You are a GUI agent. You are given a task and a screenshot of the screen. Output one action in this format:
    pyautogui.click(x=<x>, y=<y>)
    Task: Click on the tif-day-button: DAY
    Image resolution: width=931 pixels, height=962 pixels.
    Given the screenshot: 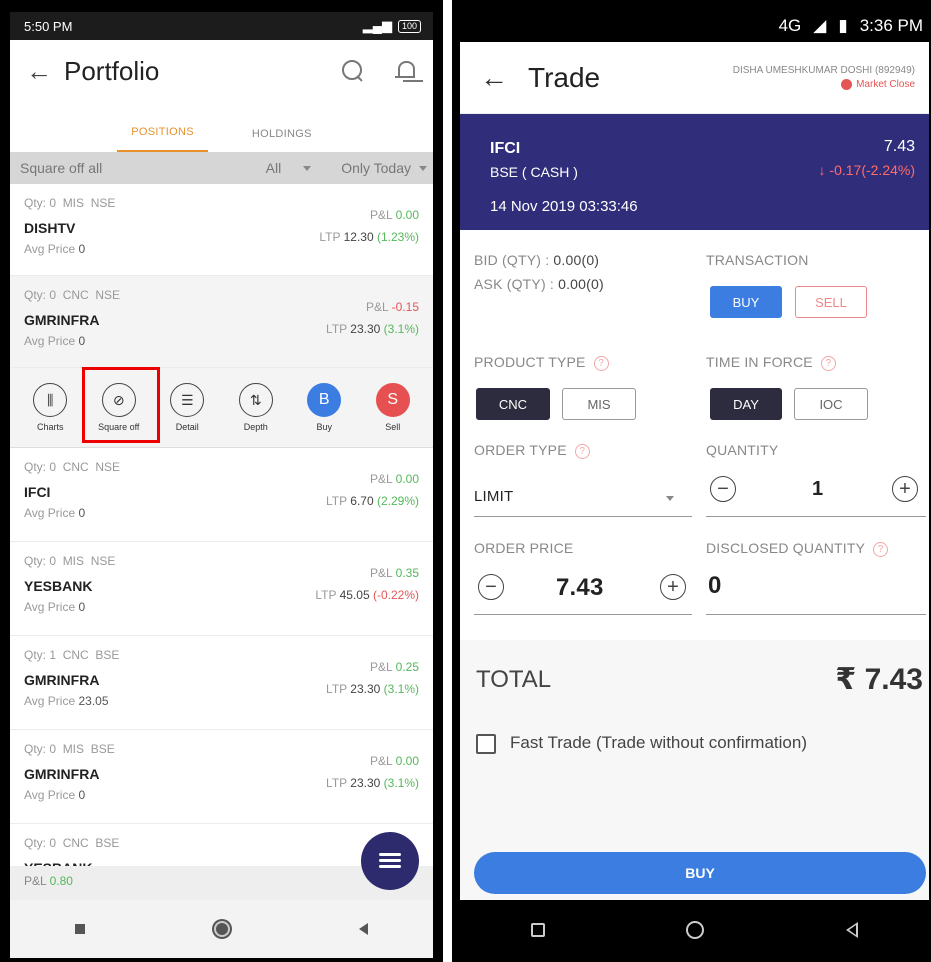 What is the action you would take?
    pyautogui.click(x=746, y=404)
    